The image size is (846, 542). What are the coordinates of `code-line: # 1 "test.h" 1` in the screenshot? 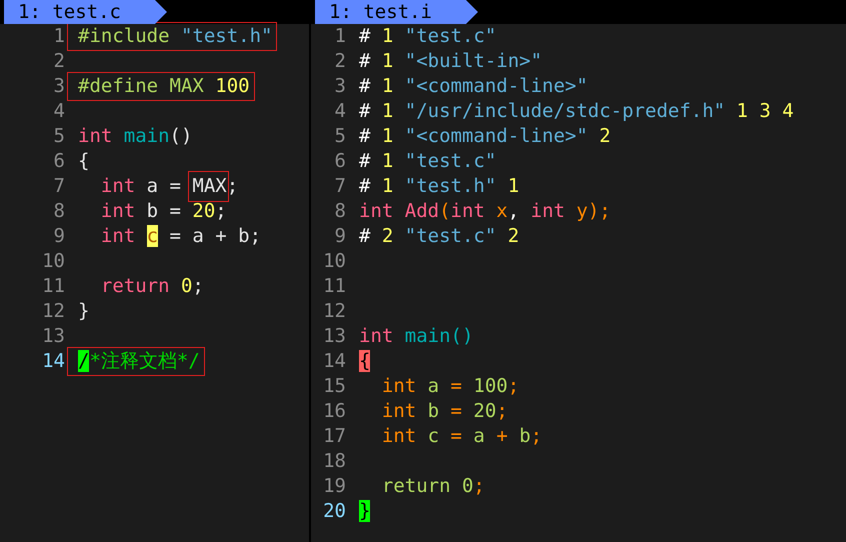 It's located at (439, 186).